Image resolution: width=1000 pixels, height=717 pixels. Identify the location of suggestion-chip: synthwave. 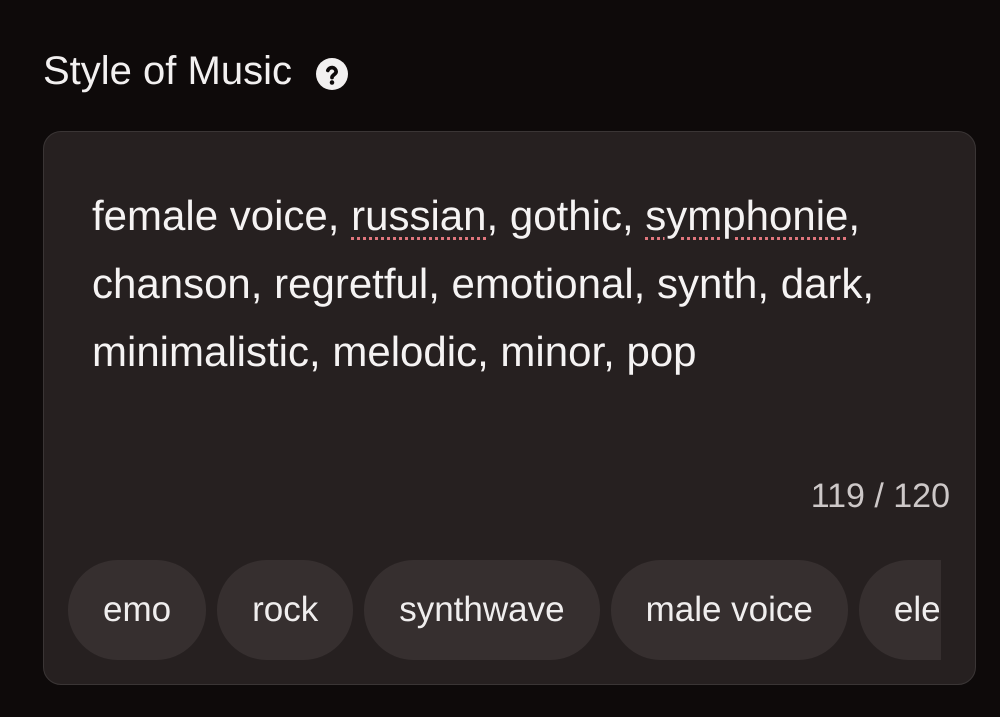
(482, 610).